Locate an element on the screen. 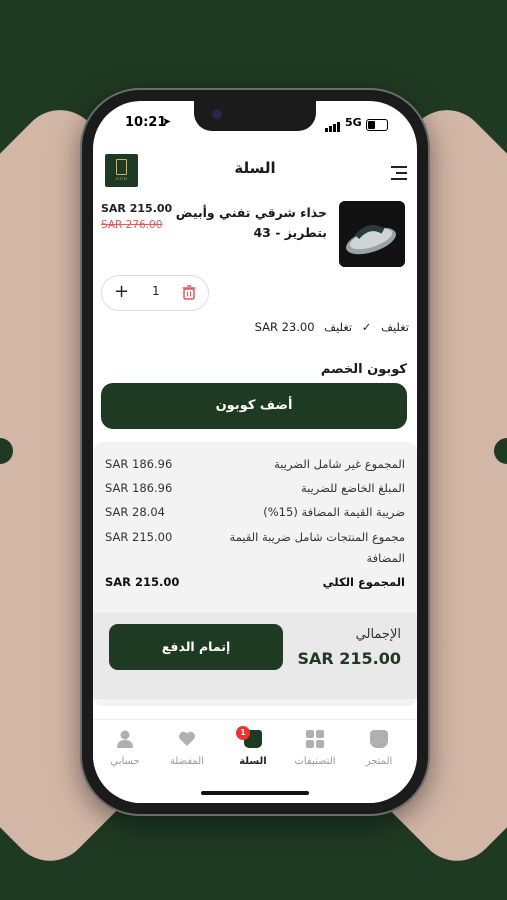  app-header: OUD السلة is located at coordinates (255, 167).